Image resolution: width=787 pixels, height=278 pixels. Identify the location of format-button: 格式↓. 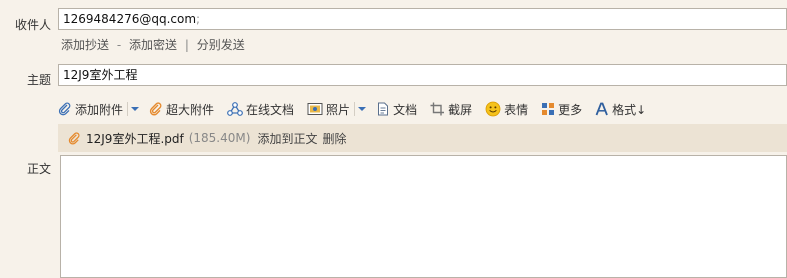
(620, 109).